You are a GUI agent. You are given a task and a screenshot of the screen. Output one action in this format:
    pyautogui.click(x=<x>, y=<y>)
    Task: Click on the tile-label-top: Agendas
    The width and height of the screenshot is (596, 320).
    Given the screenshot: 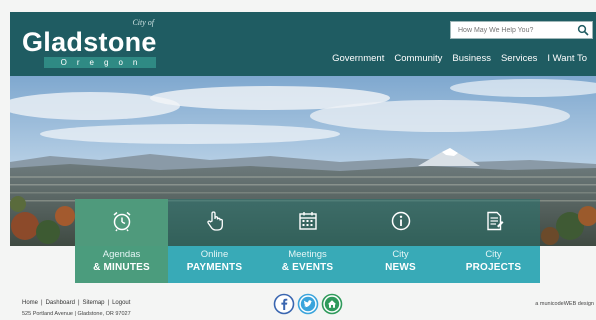 What is the action you would take?
    pyautogui.click(x=121, y=254)
    